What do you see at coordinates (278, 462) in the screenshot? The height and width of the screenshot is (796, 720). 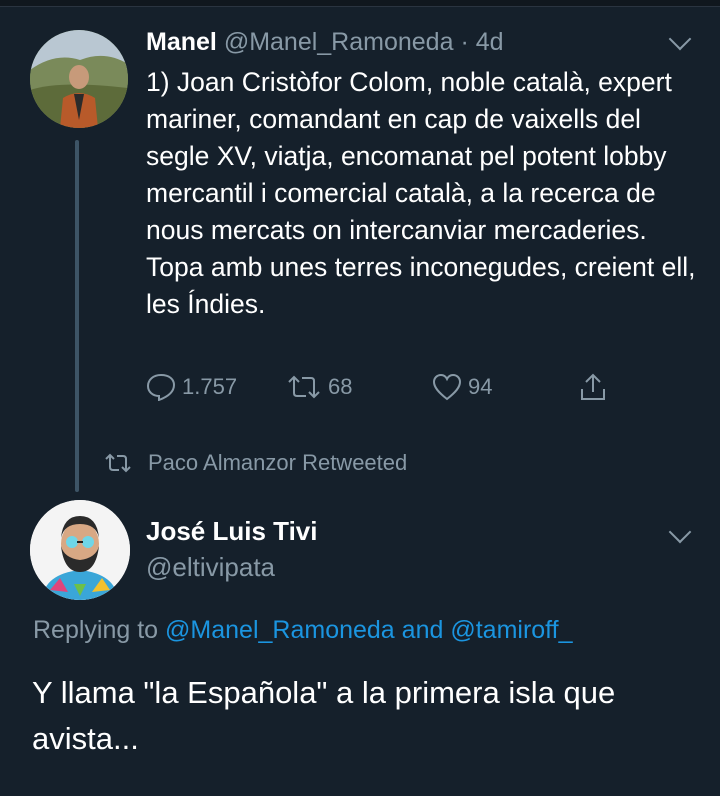 I see `retweeted-label: Paco Almanzor Retweeted` at bounding box center [278, 462].